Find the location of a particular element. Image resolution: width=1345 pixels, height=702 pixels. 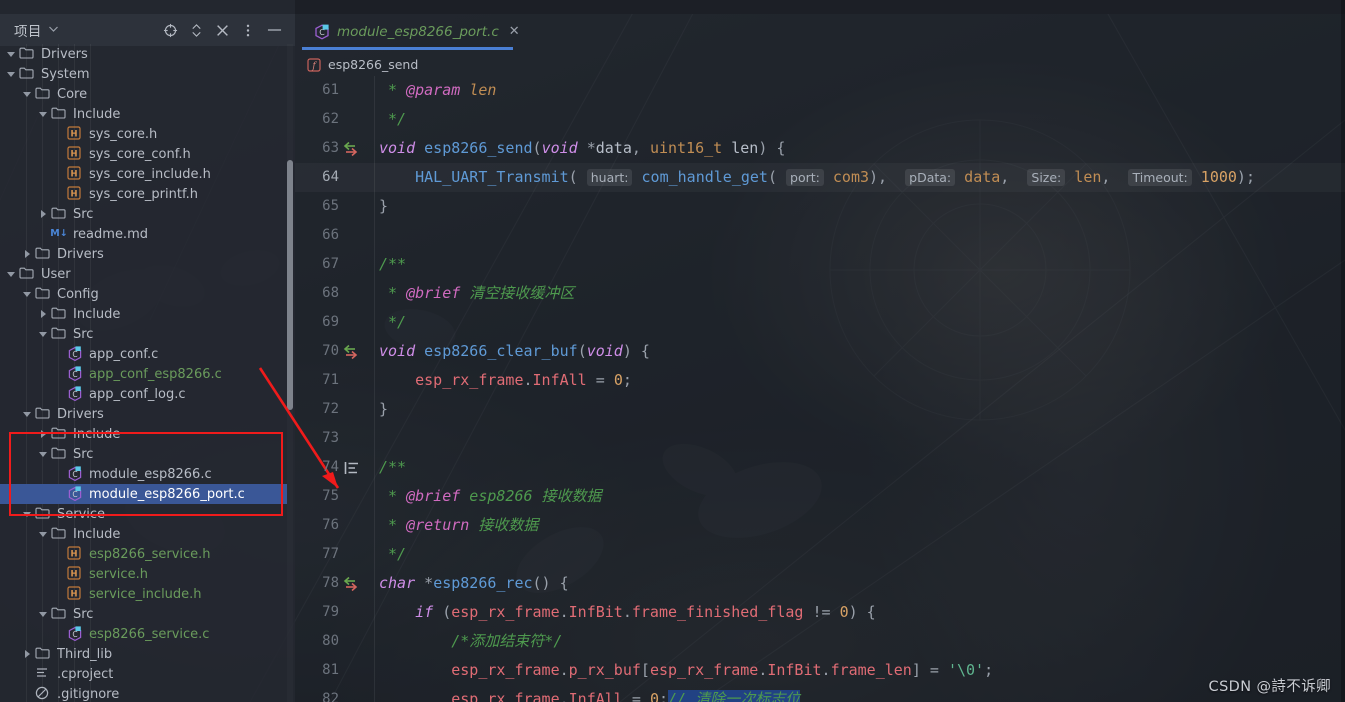

expand-collapse-icon is located at coordinates (196, 30).